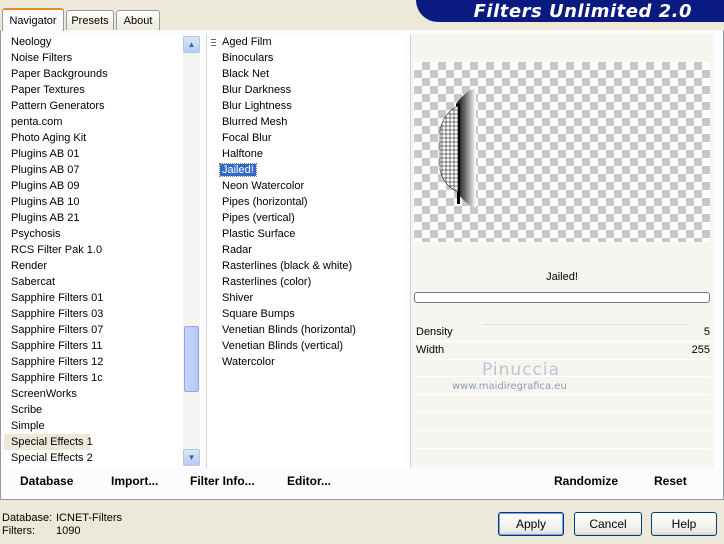  What do you see at coordinates (248, 362) in the screenshot?
I see `filter-item-label: Watercolor` at bounding box center [248, 362].